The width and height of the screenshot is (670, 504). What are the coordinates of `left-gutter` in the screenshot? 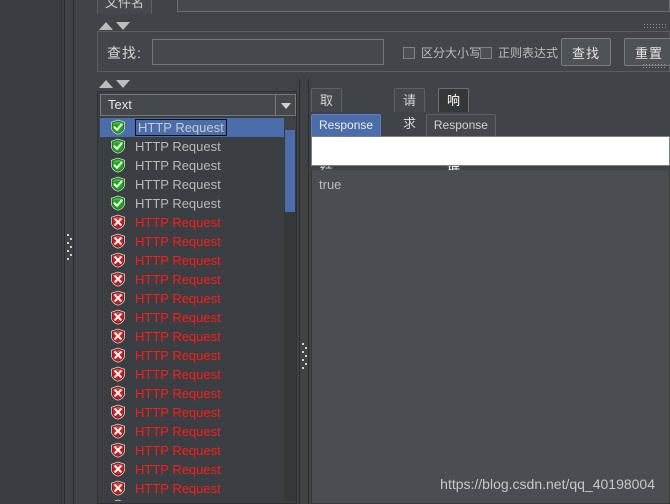 It's located at (31, 252).